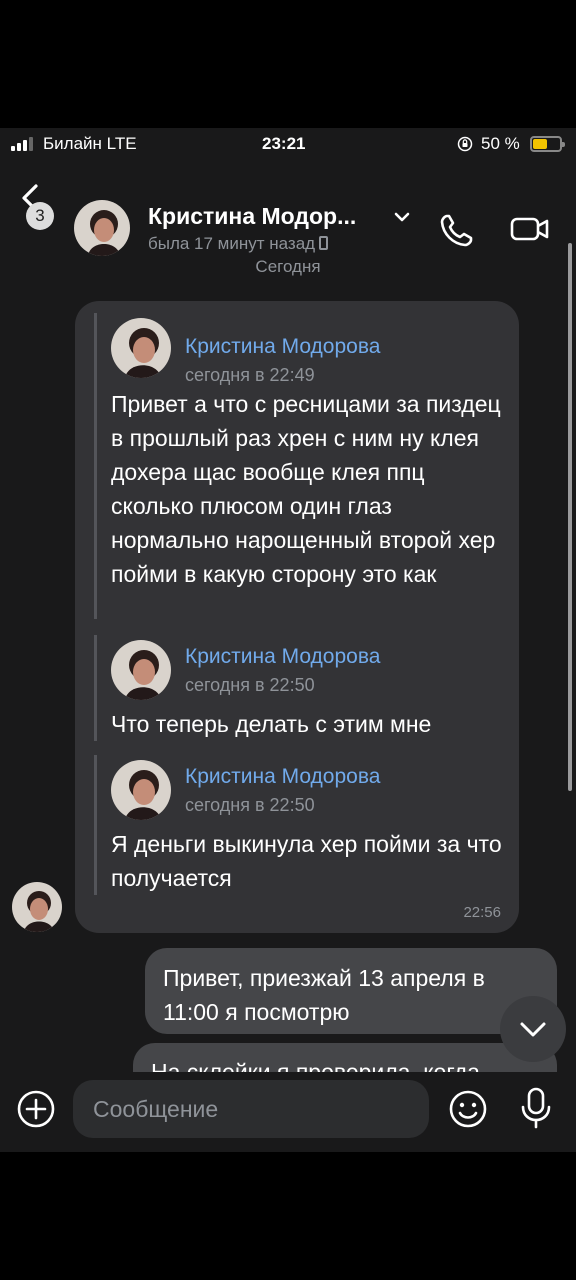 Image resolution: width=576 pixels, height=1280 pixels. I want to click on forward-time: сегодня в 22:49, so click(250, 375).